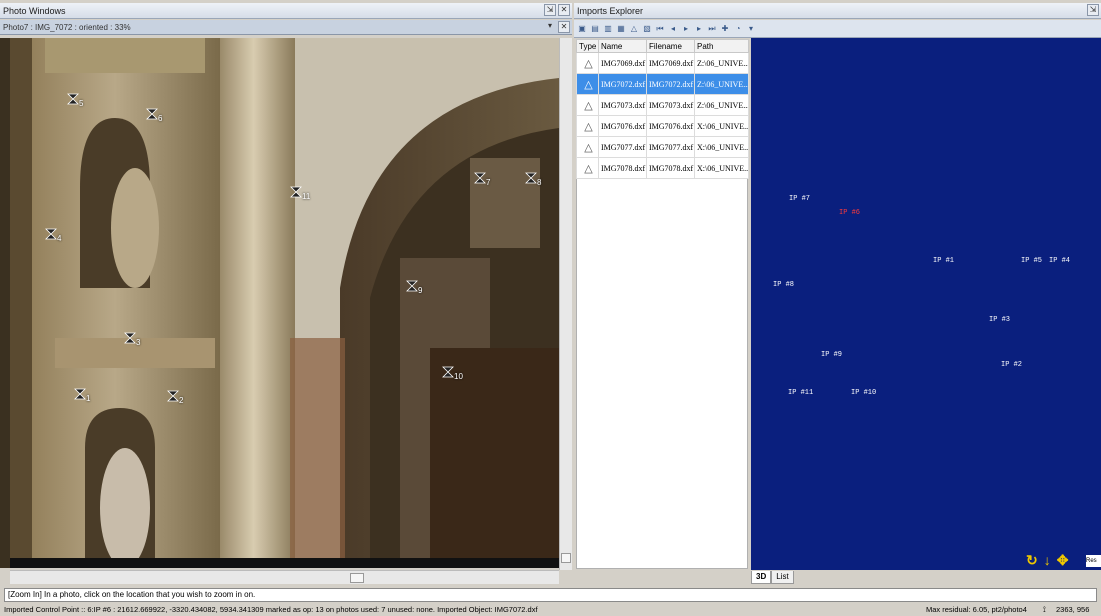 This screenshot has height=616, width=1101. What do you see at coordinates (1044, 609) in the screenshot?
I see `status-coords-icon: ⟟` at bounding box center [1044, 609].